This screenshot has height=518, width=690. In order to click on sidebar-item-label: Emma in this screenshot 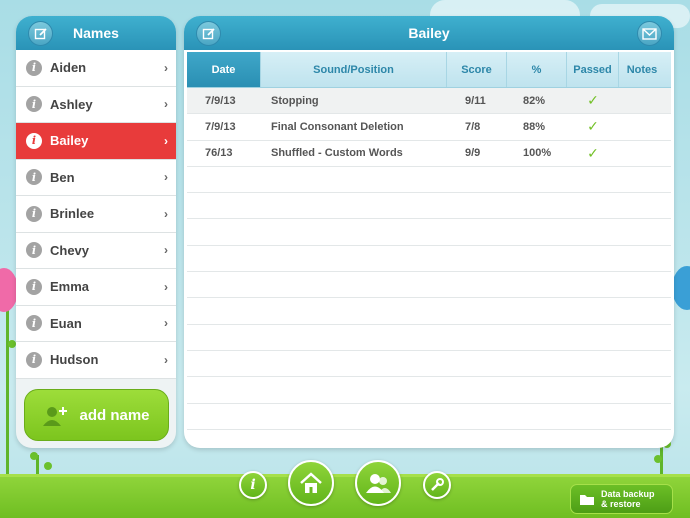, I will do `click(70, 287)`.